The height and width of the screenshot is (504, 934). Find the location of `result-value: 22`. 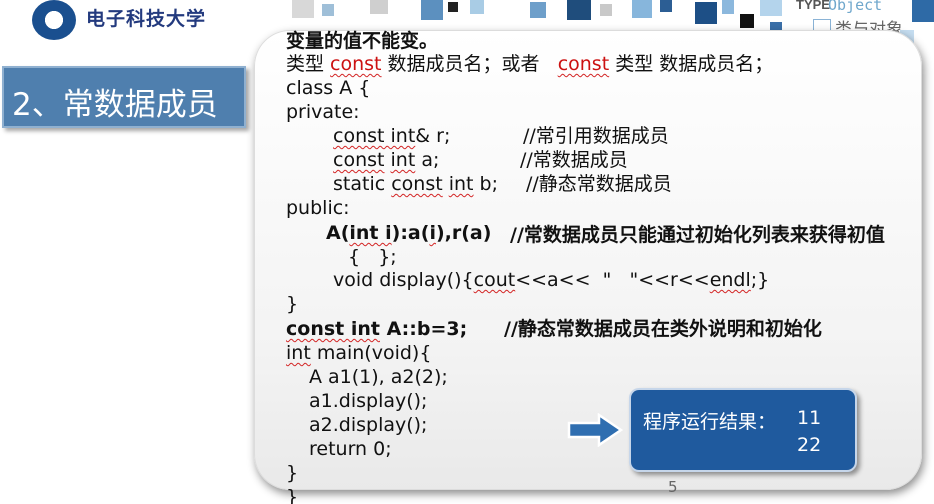

result-value: 22 is located at coordinates (809, 445).